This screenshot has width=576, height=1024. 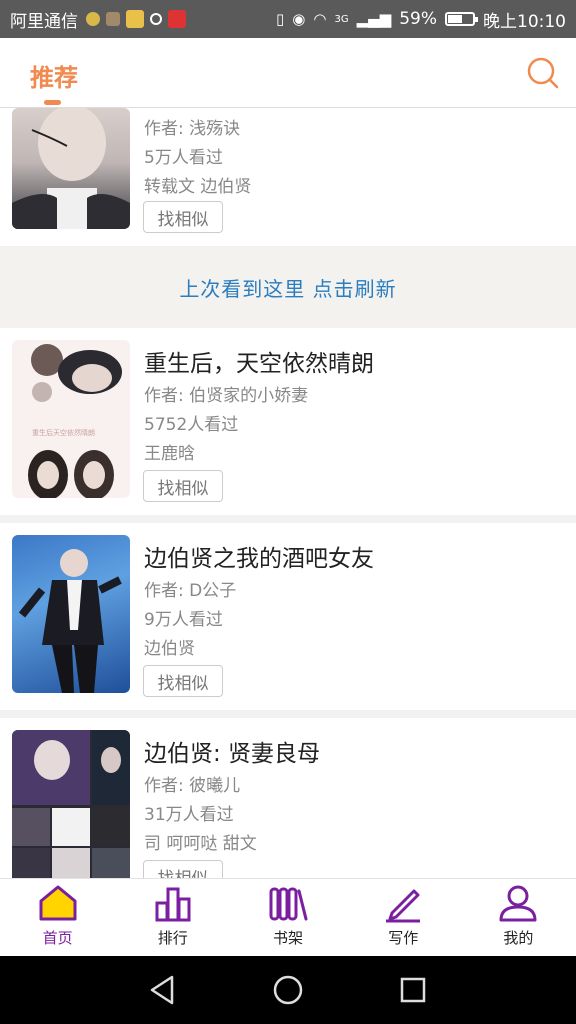 I want to click on refresh-bar: 上次看到这里 点击刷新, so click(x=288, y=287).